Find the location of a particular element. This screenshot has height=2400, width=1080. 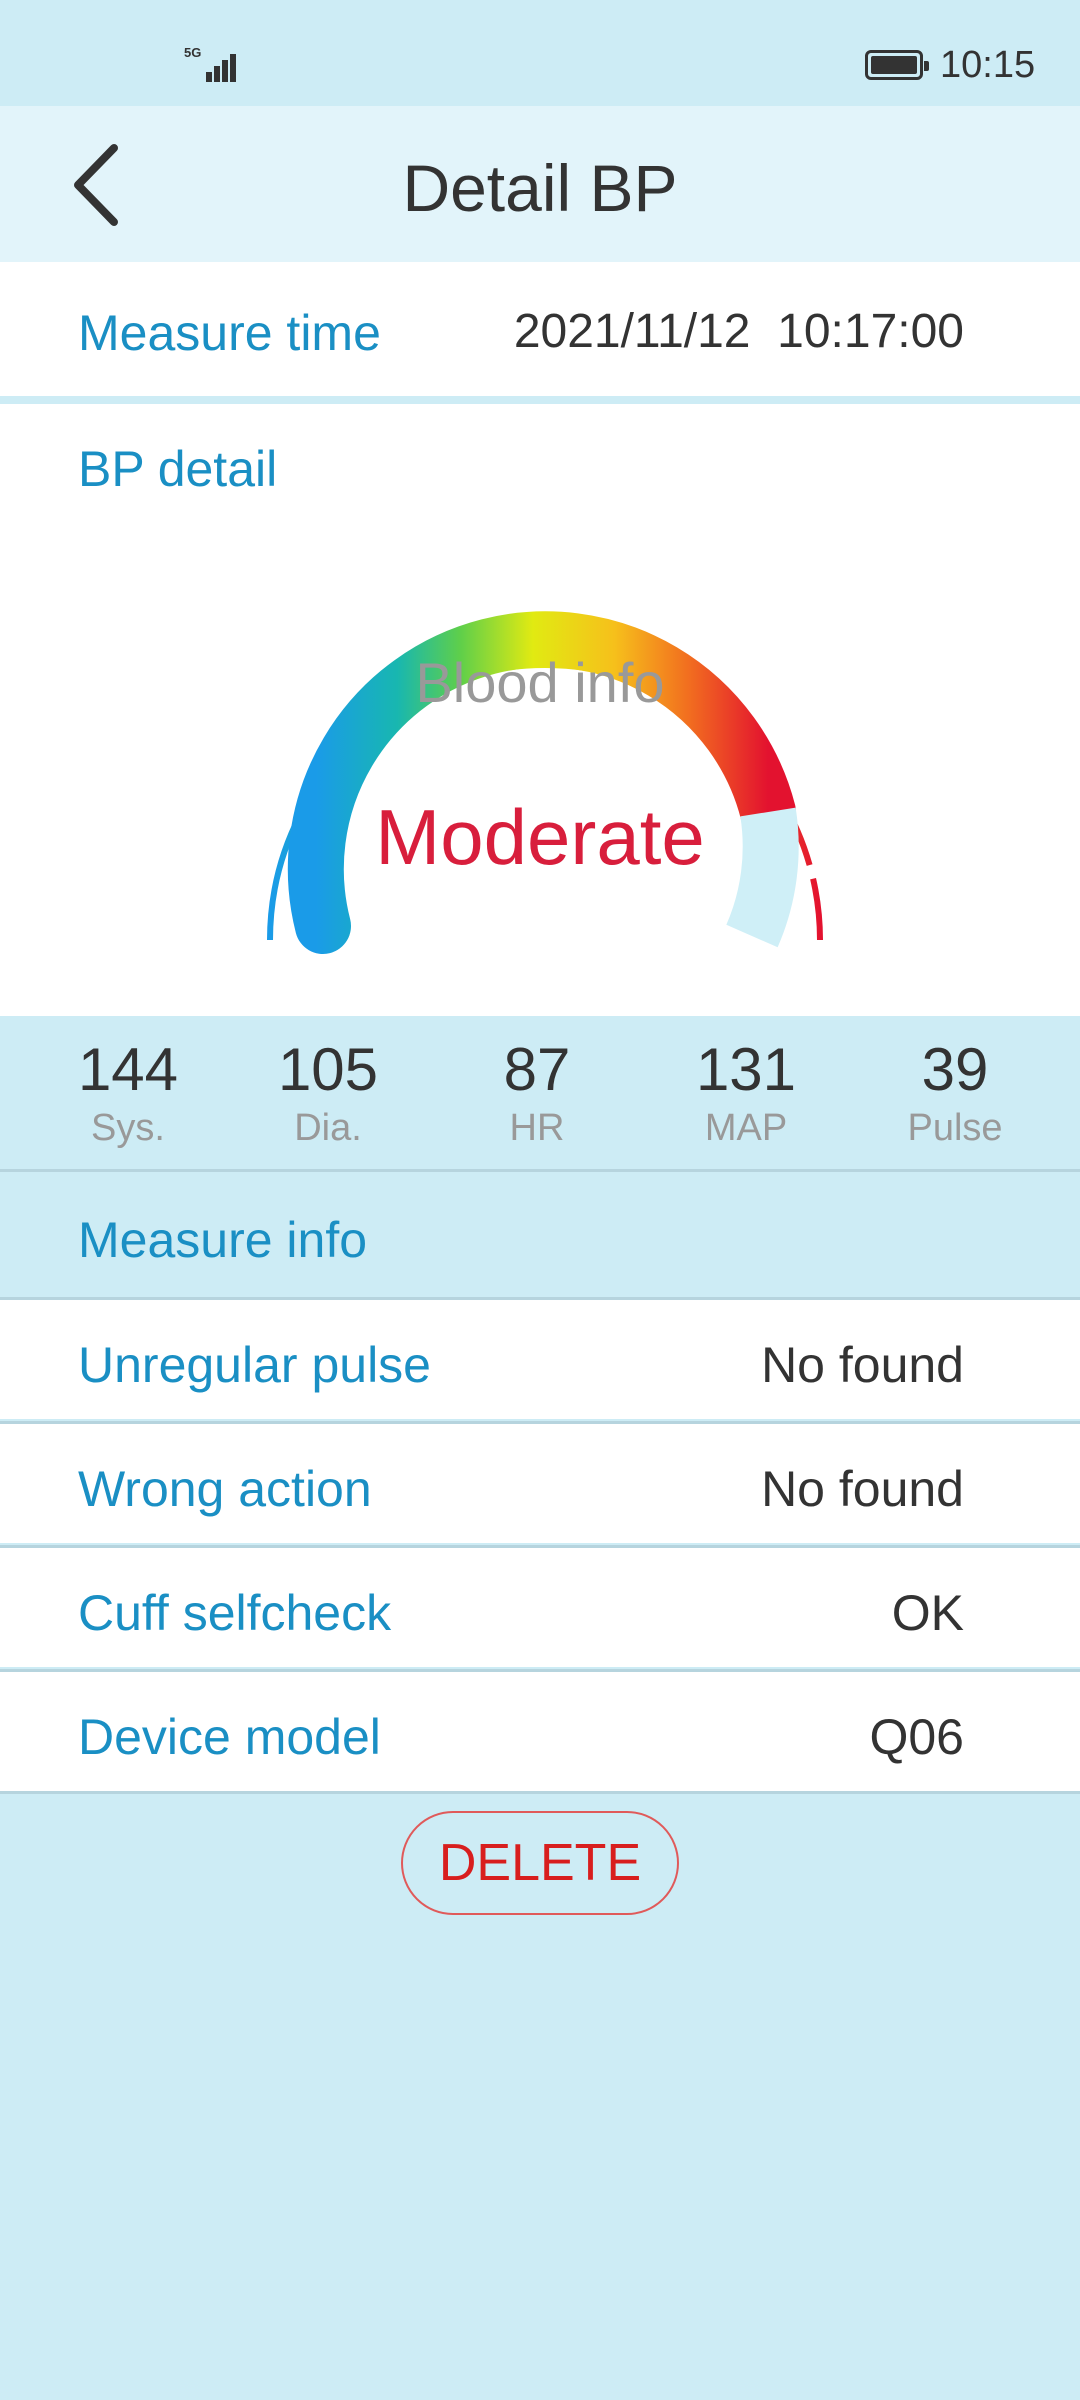

gauge-title: Blood info is located at coordinates (540, 682).